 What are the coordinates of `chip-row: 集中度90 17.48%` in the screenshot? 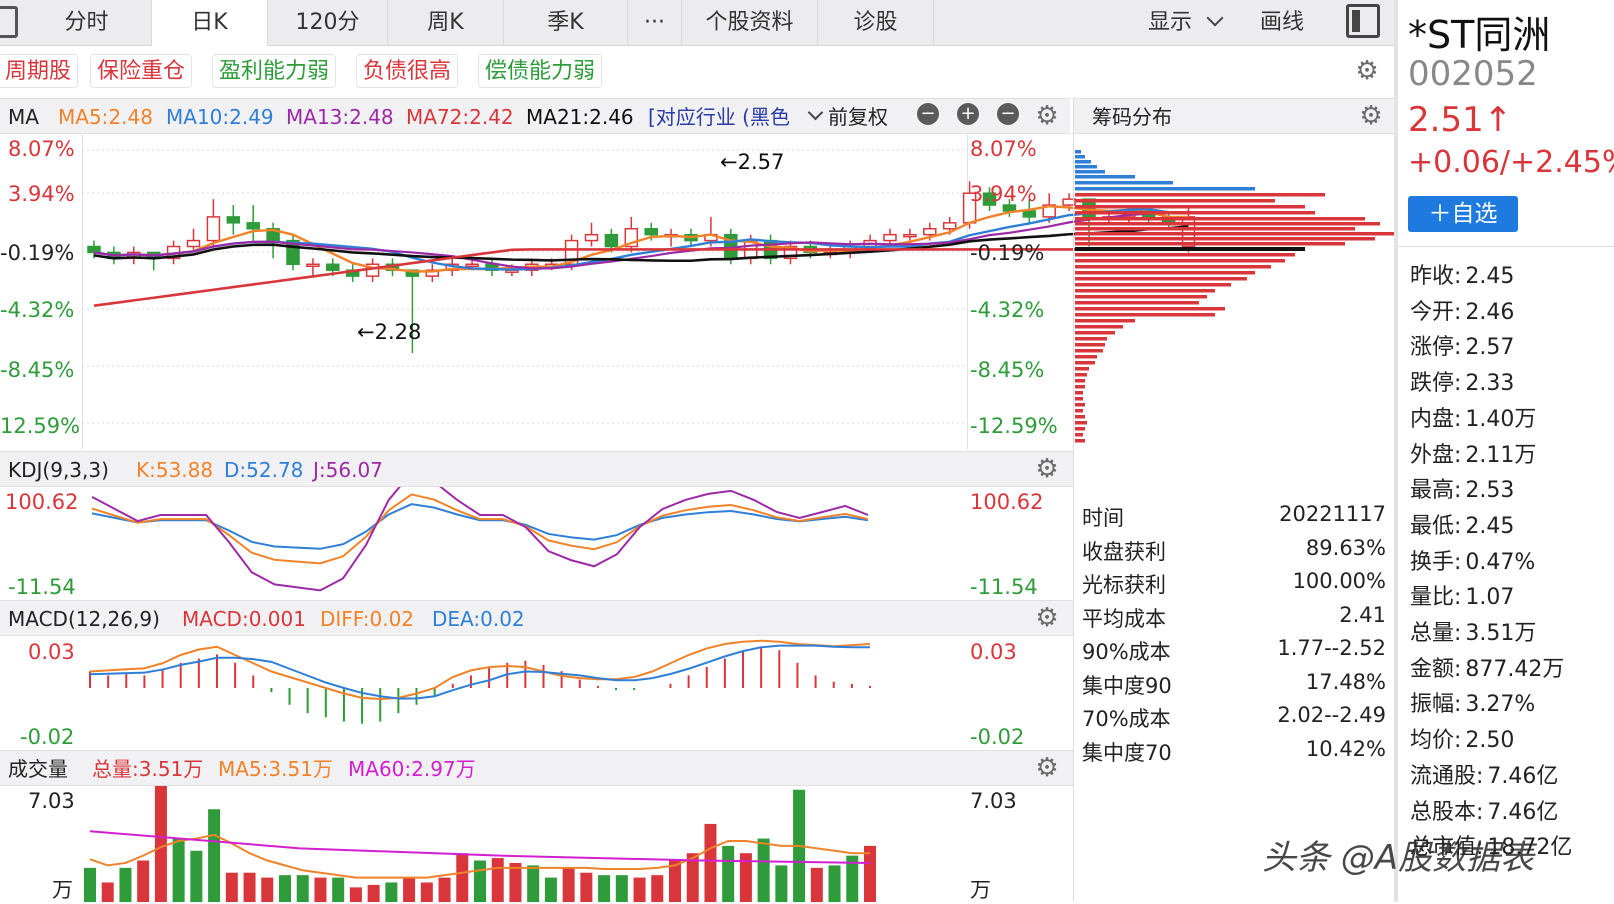 It's located at (1234, 686).